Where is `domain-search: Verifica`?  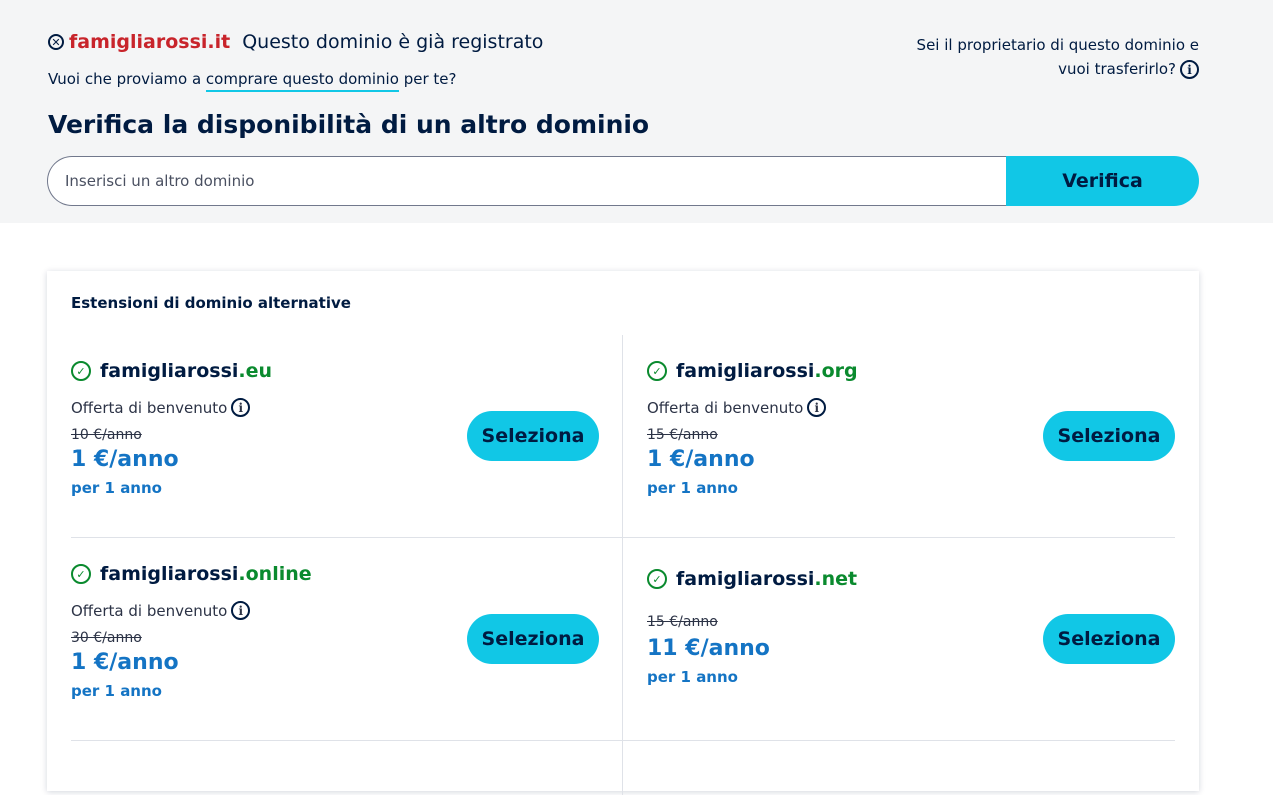 domain-search: Verifica is located at coordinates (623, 181).